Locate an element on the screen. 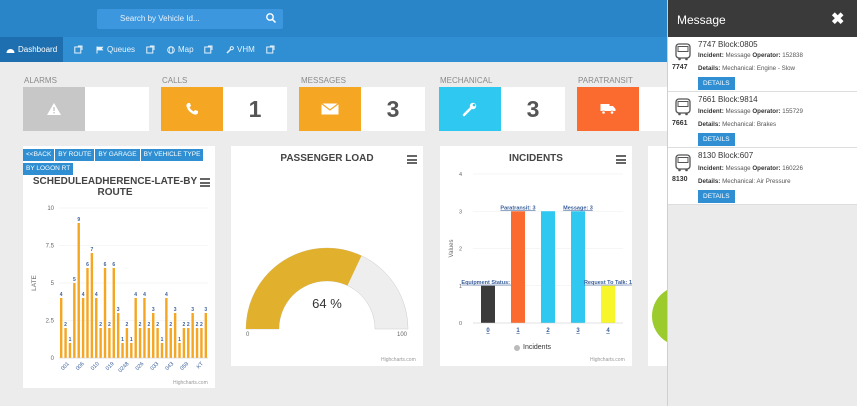 The image size is (857, 406). phone-icon is located at coordinates (192, 109).